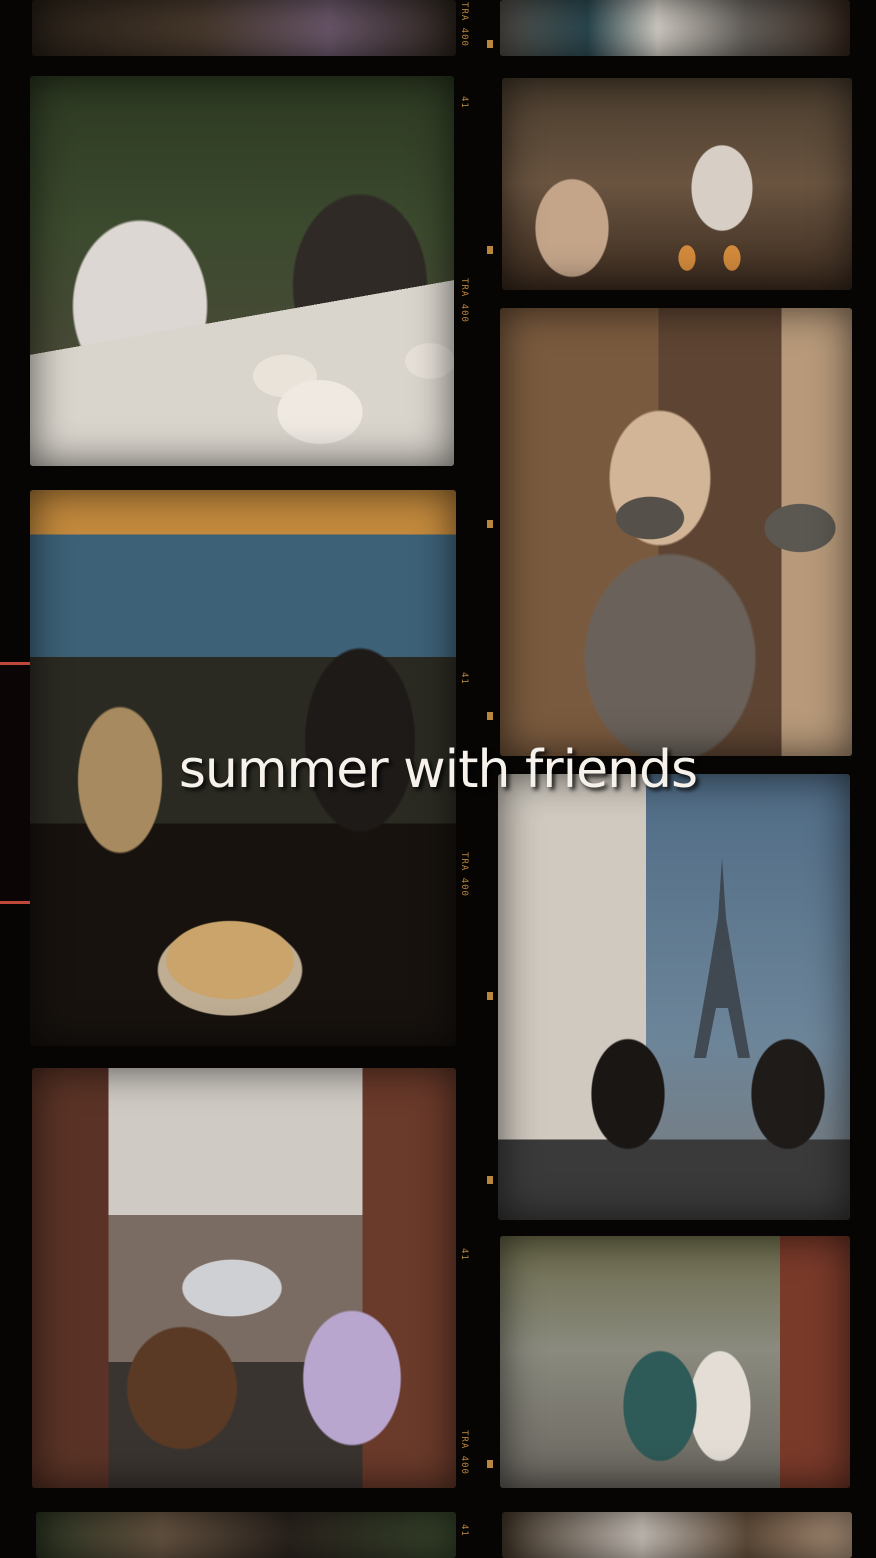  I want to click on photo-walking-street, so click(675, 1362).